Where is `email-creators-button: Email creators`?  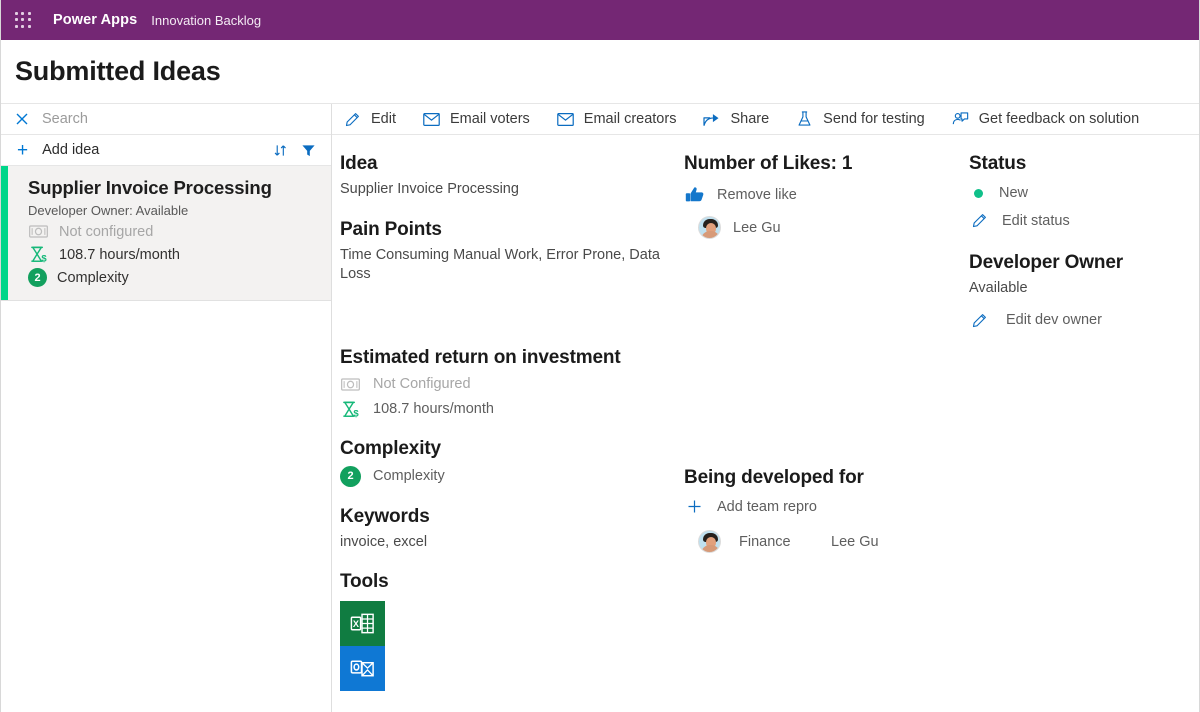
email-creators-button: Email creators is located at coordinates (616, 119).